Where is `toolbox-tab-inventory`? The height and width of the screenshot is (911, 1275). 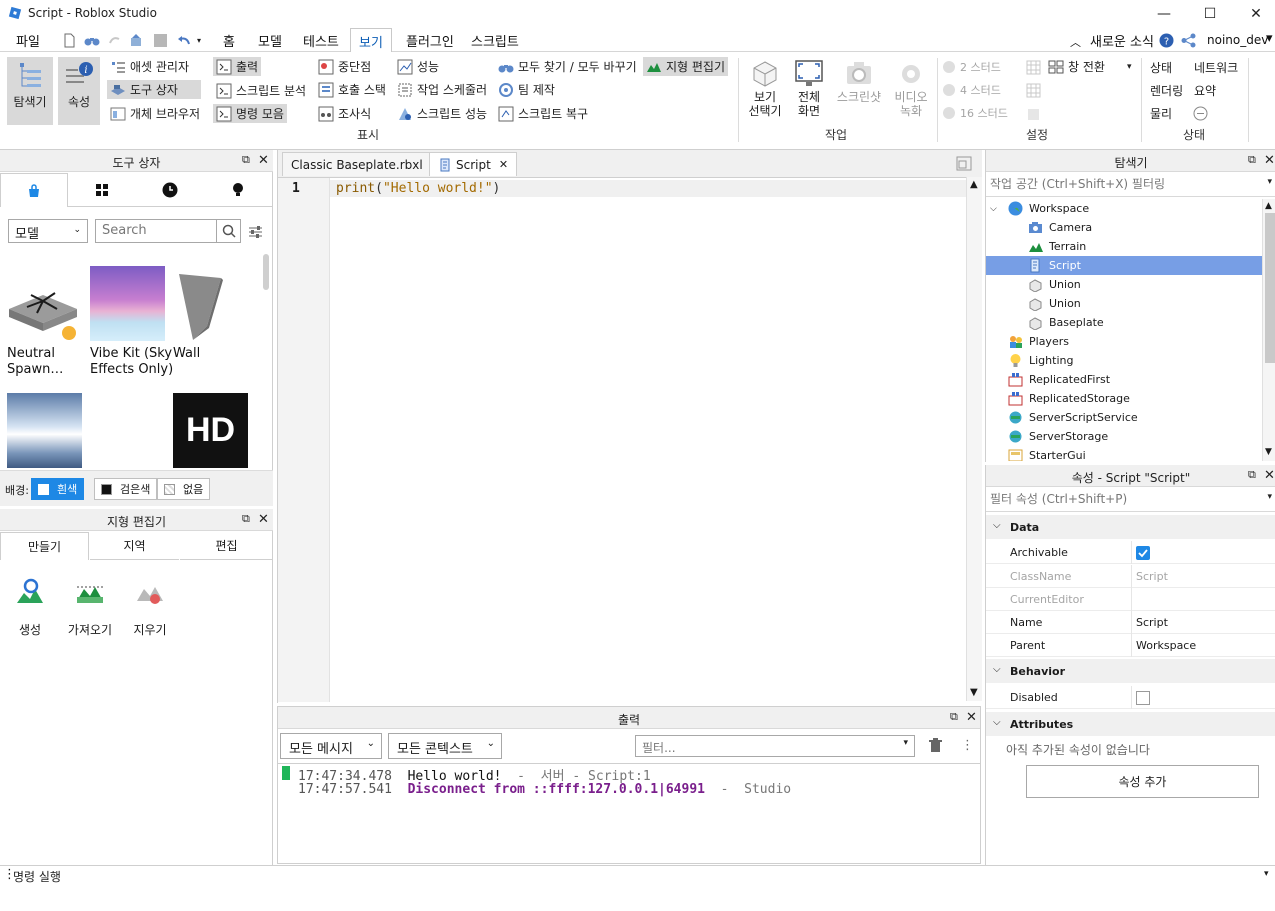 toolbox-tab-inventory is located at coordinates (102, 190).